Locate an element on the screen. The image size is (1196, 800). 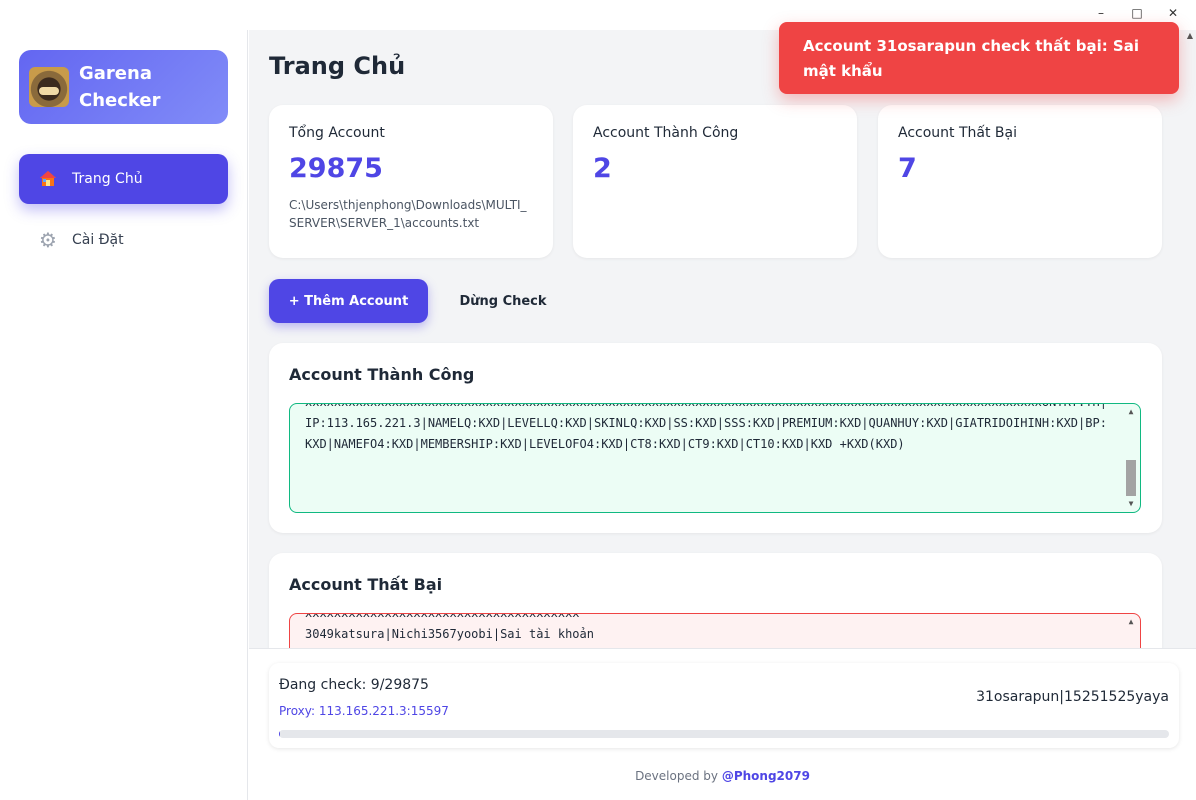
stat-value: 7 is located at coordinates (907, 168).